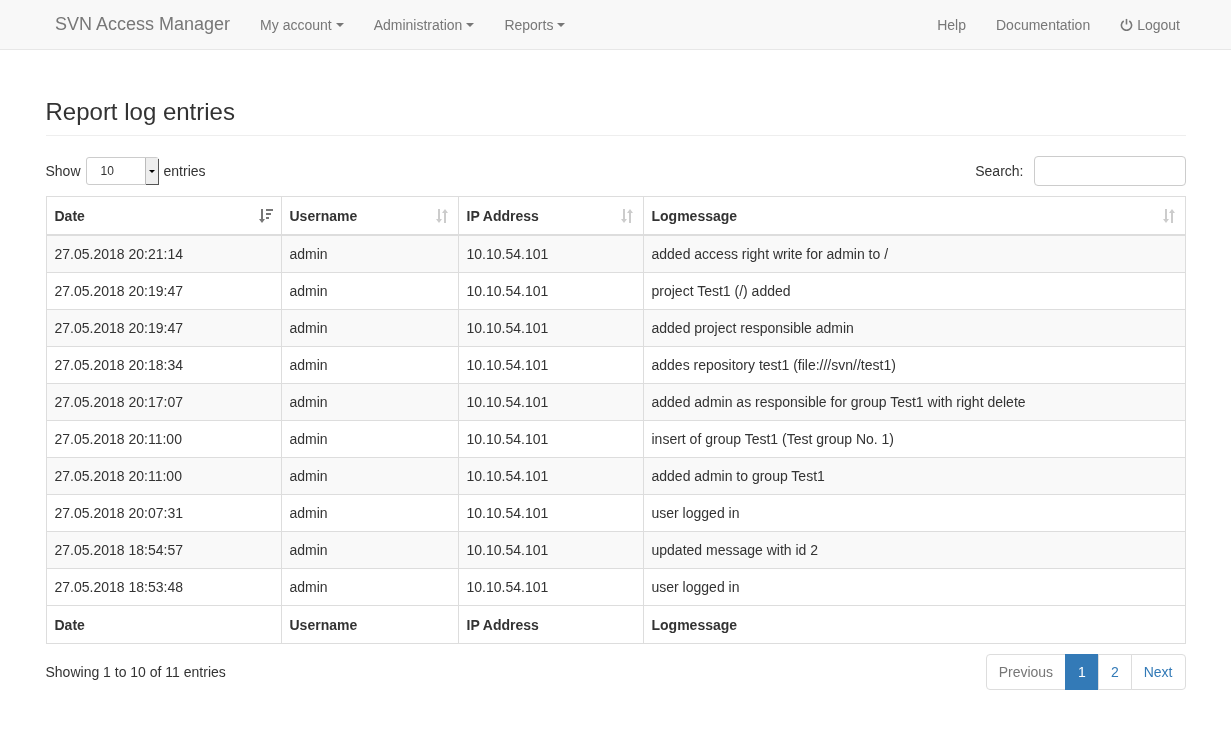 The height and width of the screenshot is (734, 1231). Describe the element at coordinates (135, 672) in the screenshot. I see `entries-info: Showing 1 to 10 of 11 entries` at that location.